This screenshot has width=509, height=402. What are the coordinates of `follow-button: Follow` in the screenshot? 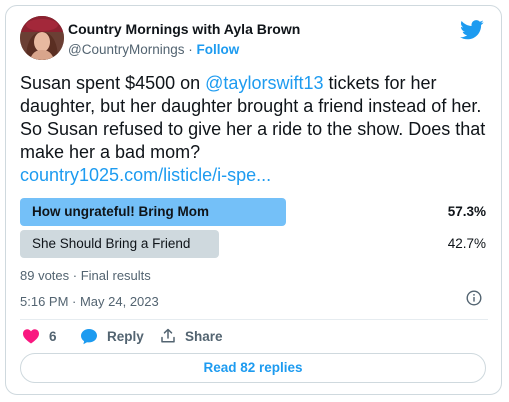 It's located at (218, 49).